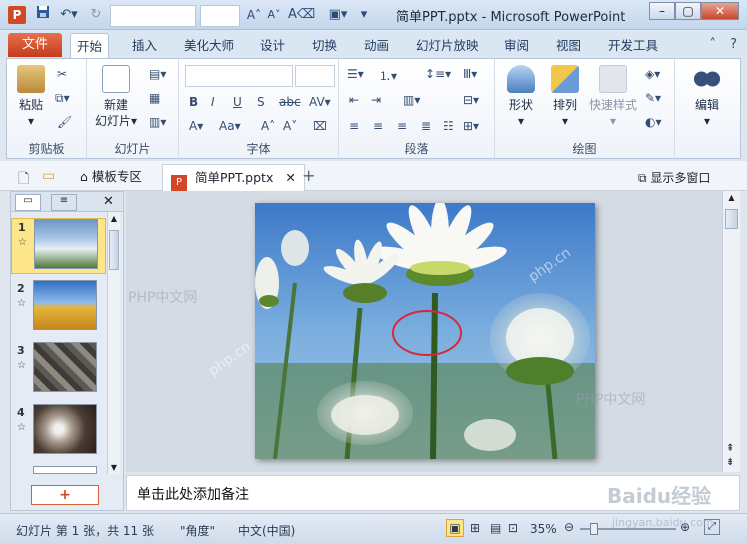 The height and width of the screenshot is (544, 747). Describe the element at coordinates (62, 98) in the screenshot. I see `copy-icon: ⧉▾` at that location.